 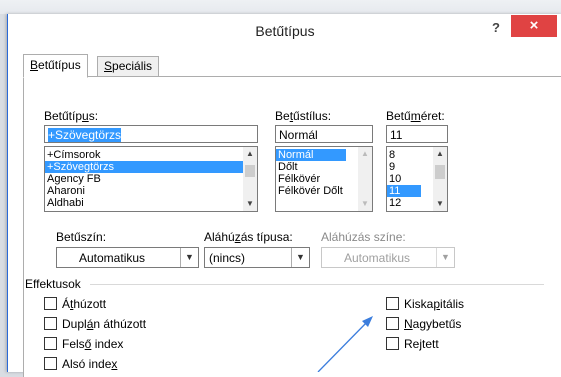 What do you see at coordinates (343, 345) in the screenshot?
I see `arrow-line` at bounding box center [343, 345].